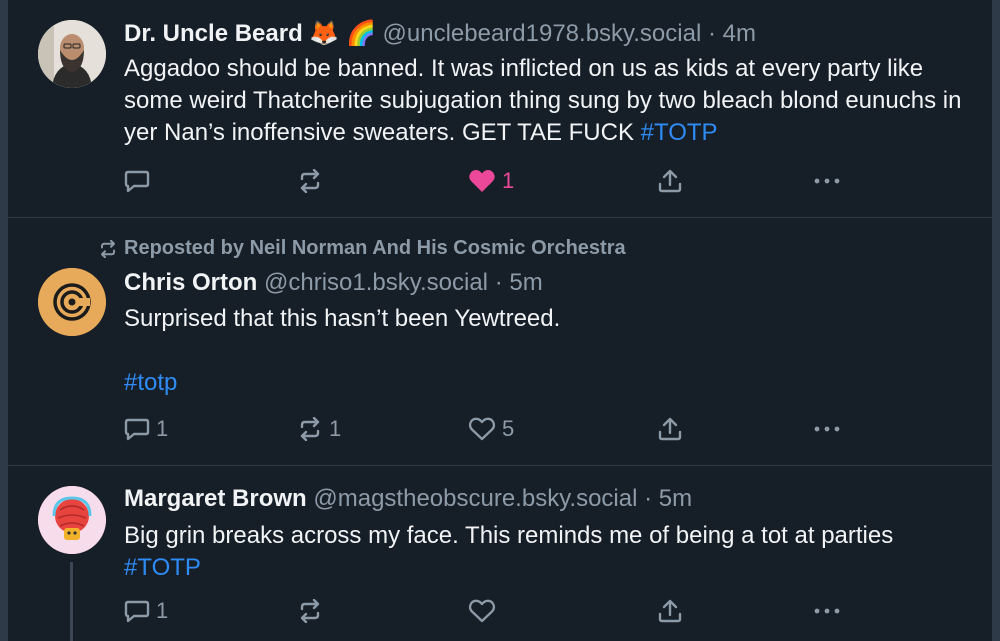 Image resolution: width=1000 pixels, height=641 pixels. I want to click on author-emoji: 🦊 🌈, so click(342, 33).